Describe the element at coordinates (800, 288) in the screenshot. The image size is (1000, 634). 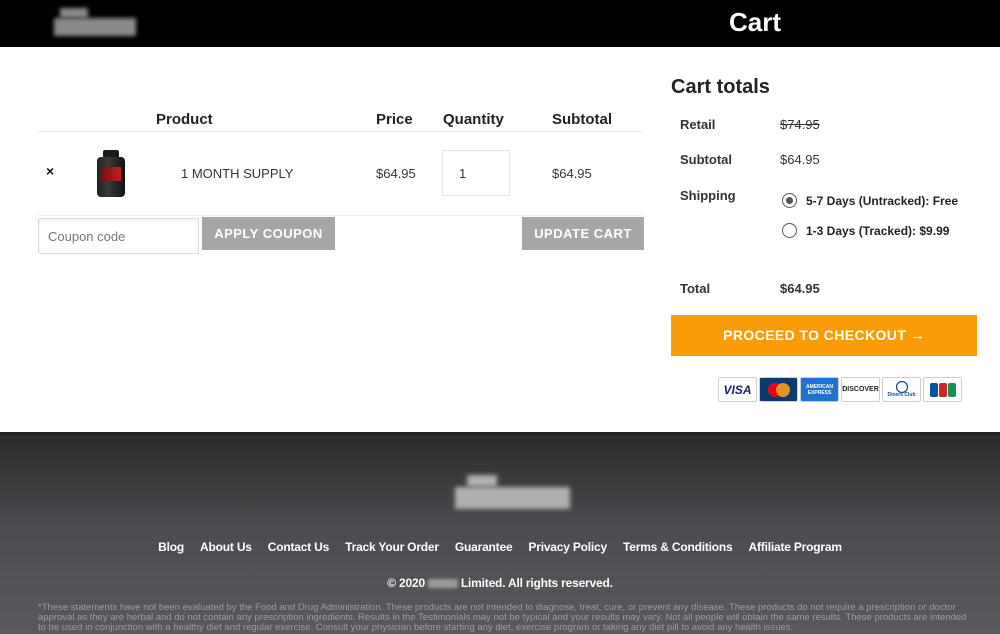
I see `total-value: $64.95` at that location.